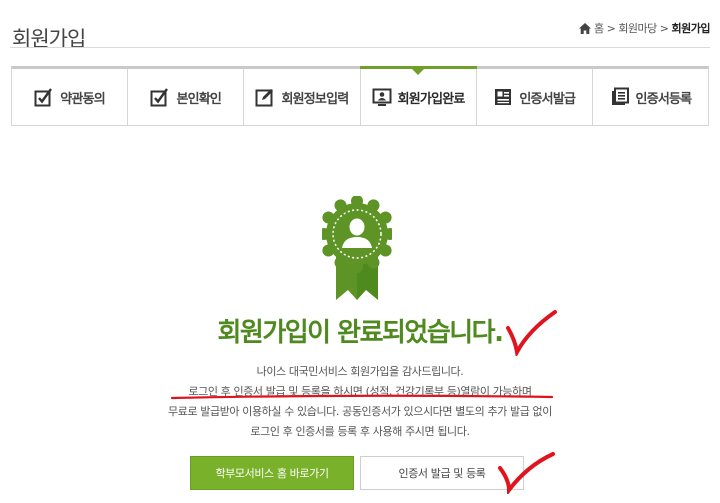 The image size is (720, 503). I want to click on step-label: 인증서등록, so click(664, 99).